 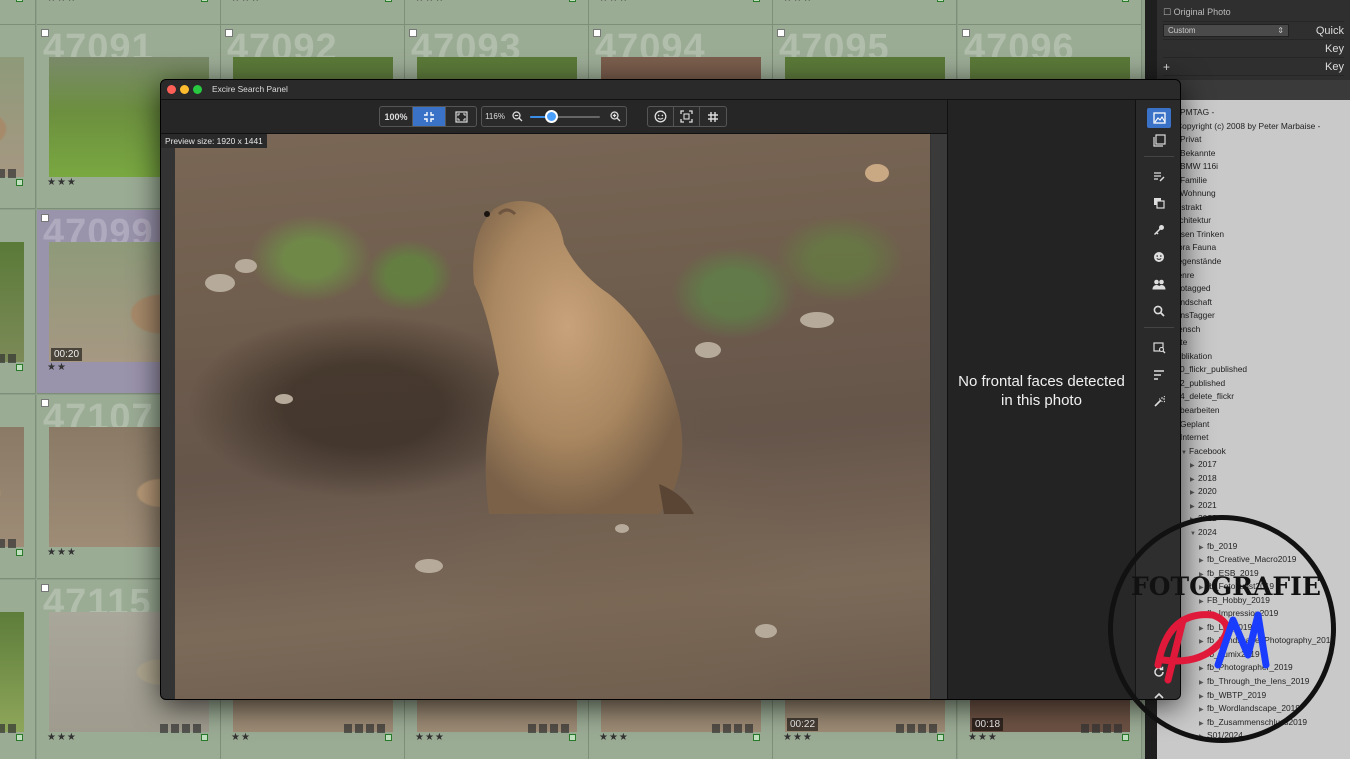 I want to click on zoom-slider-knob, so click(x=551, y=116).